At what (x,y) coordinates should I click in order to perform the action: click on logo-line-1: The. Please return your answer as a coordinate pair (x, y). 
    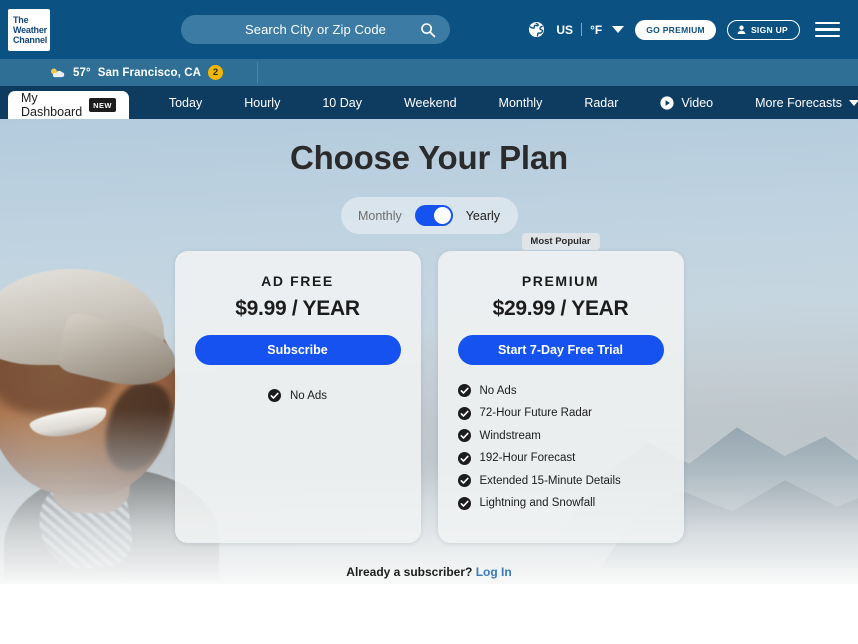
    Looking at the image, I should click on (21, 19).